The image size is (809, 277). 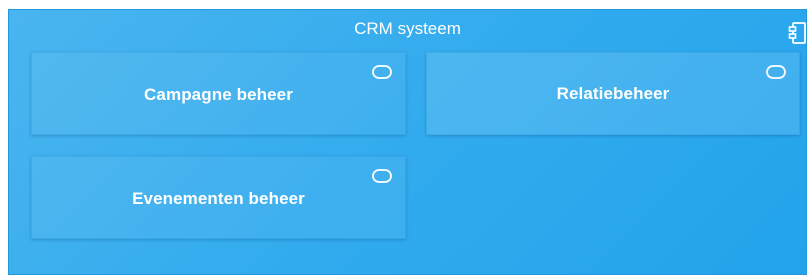 I want to click on module-label: Relatiebeheer, so click(x=613, y=93).